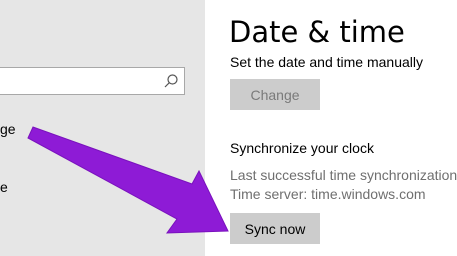 The width and height of the screenshot is (457, 256). I want to click on time-server-text: Time server: time.windows.com, so click(328, 194).